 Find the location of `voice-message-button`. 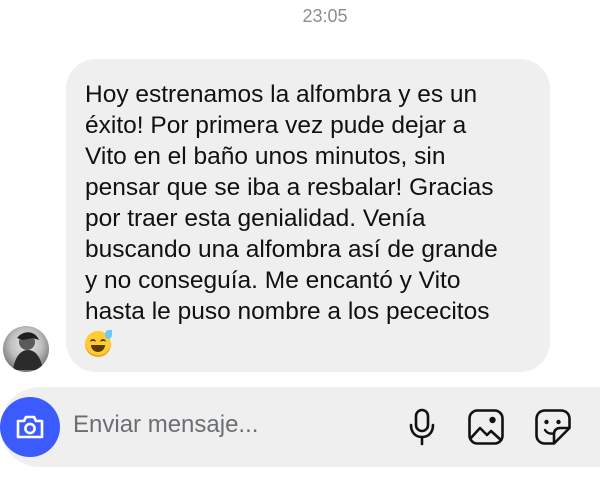

voice-message-button is located at coordinates (422, 427).